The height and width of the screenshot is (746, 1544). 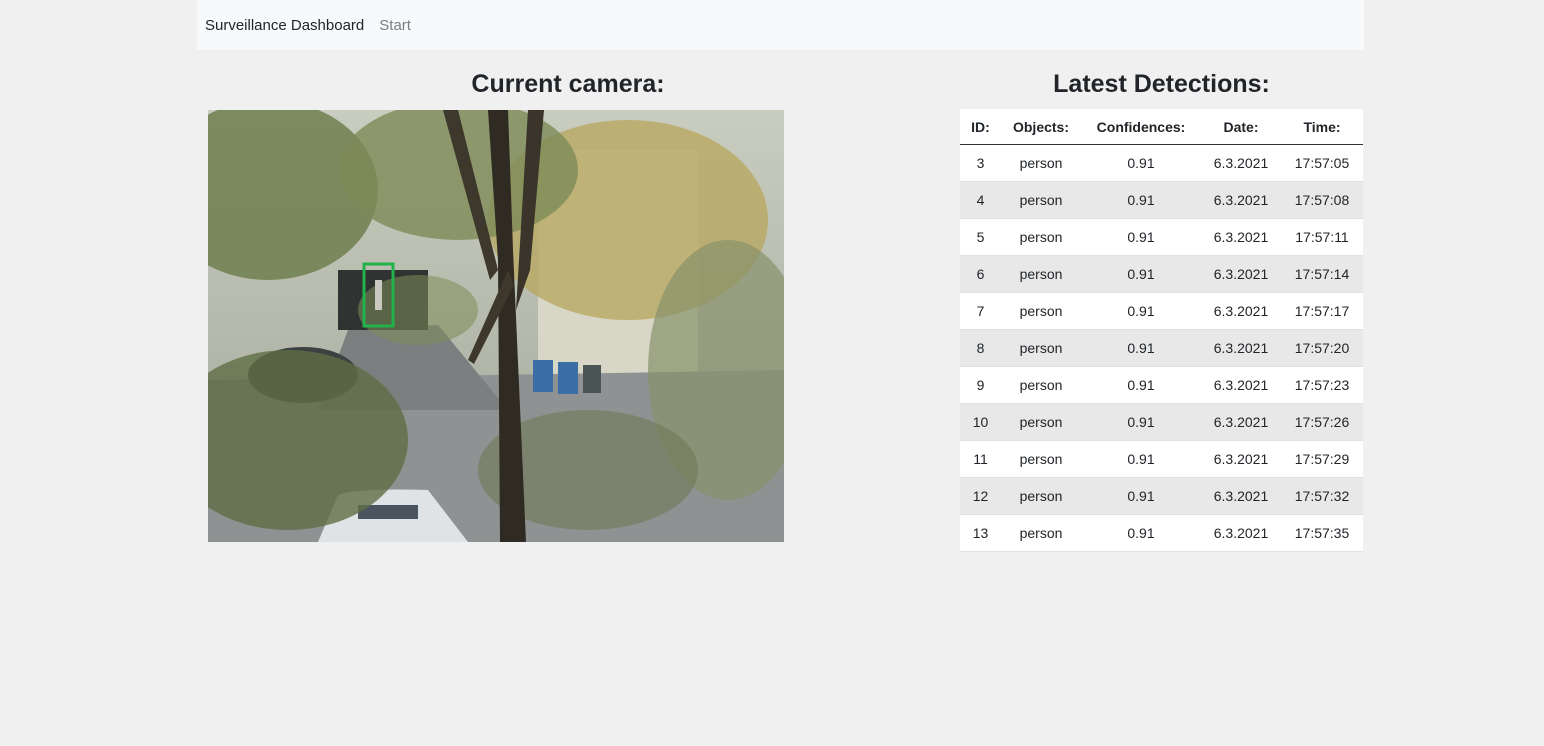 I want to click on cell-id: 5, so click(x=980, y=237).